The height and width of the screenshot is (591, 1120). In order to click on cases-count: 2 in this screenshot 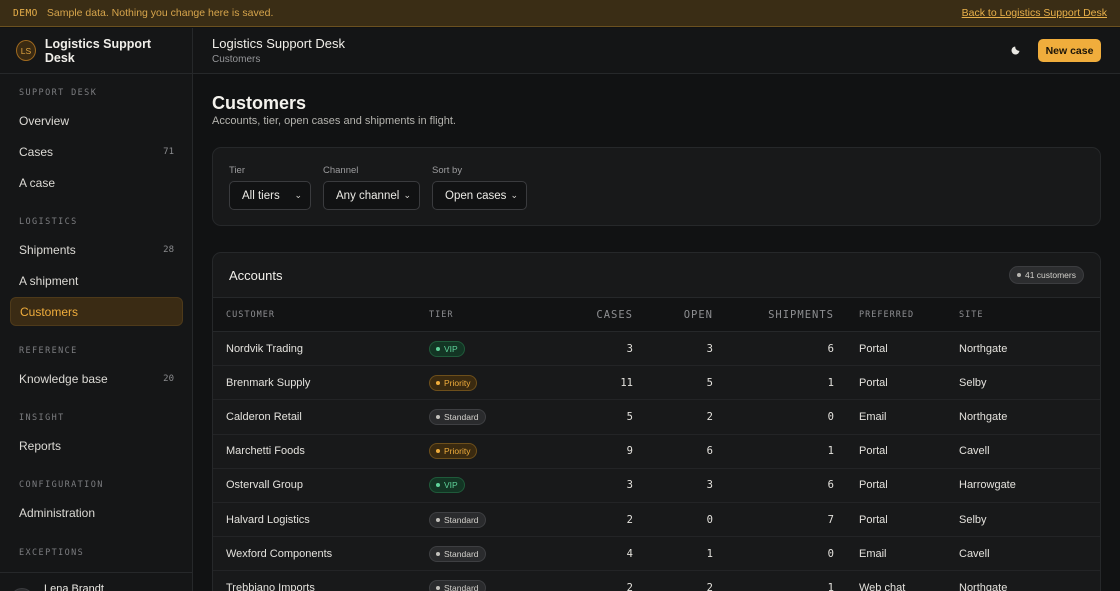, I will do `click(586, 520)`.